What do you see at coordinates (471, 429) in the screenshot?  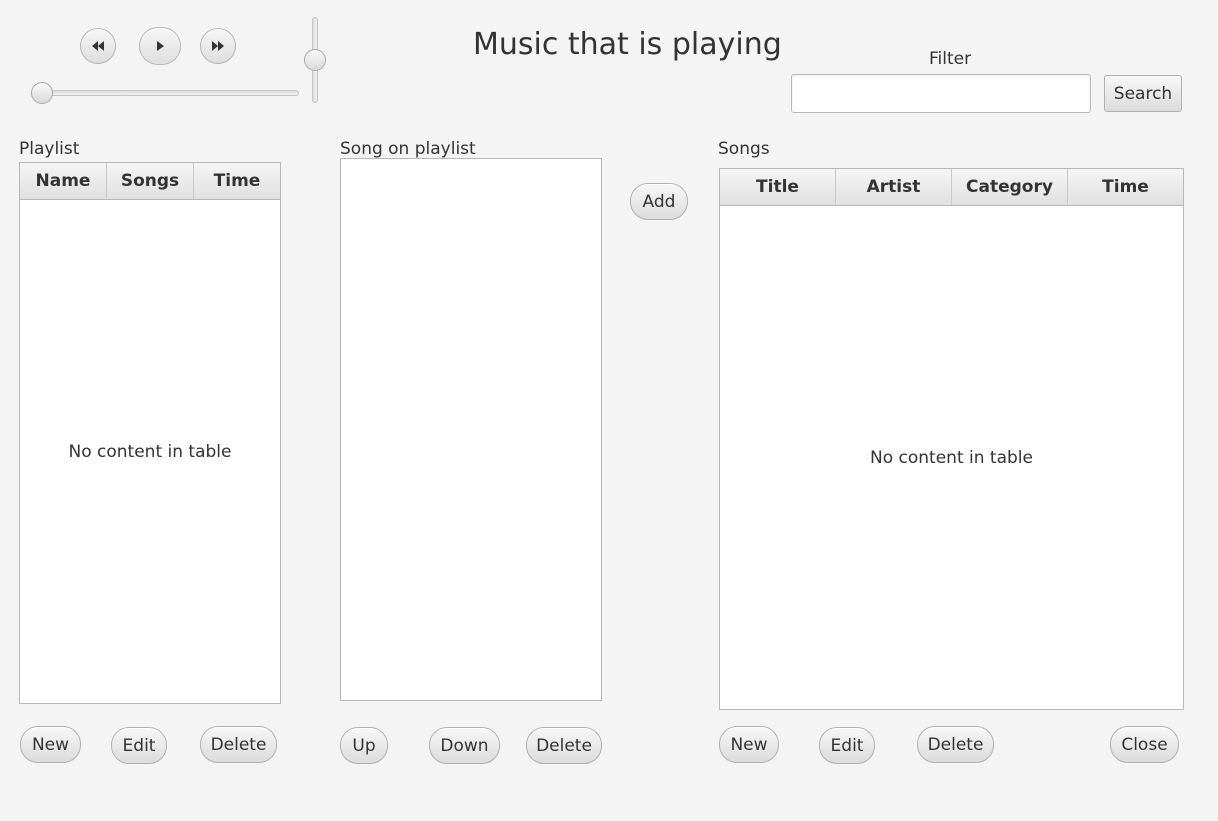 I see `playlist-songs-list` at bounding box center [471, 429].